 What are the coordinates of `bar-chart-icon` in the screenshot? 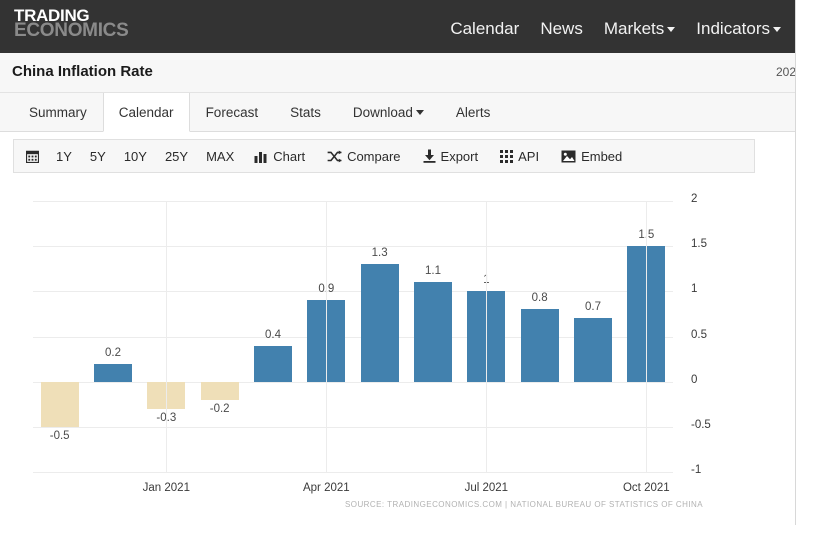 It's located at (261, 156).